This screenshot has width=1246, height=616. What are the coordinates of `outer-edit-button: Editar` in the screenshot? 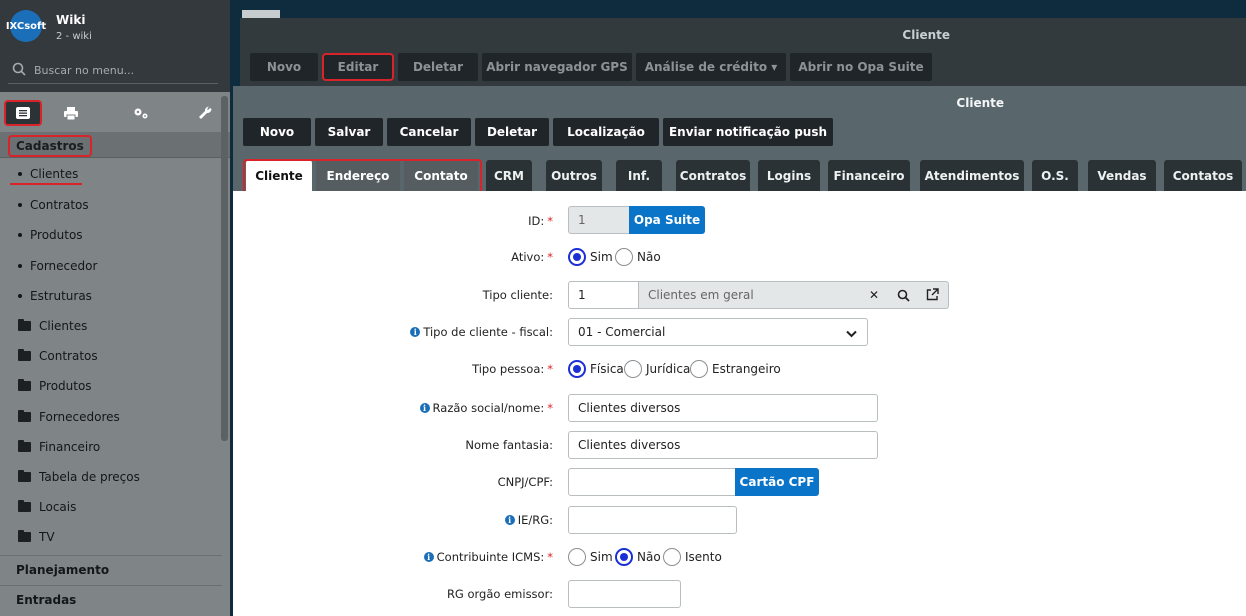 It's located at (358, 67).